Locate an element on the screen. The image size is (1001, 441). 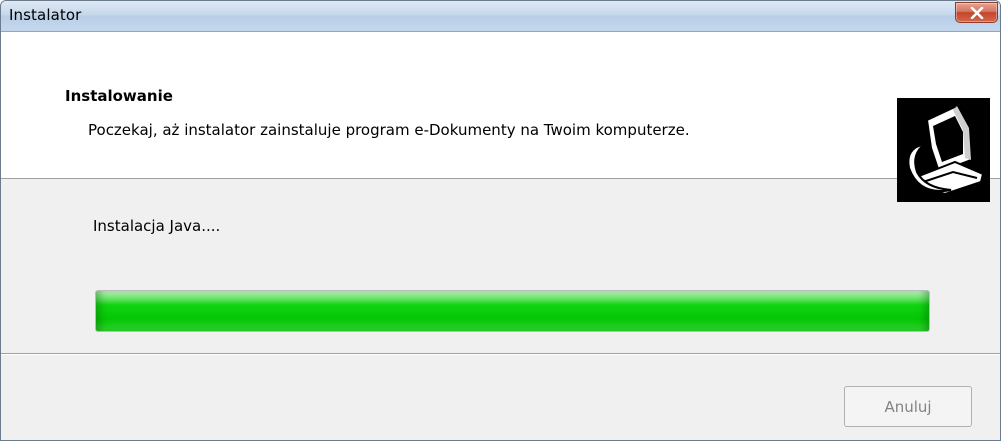
computer-install-icon is located at coordinates (943, 150).